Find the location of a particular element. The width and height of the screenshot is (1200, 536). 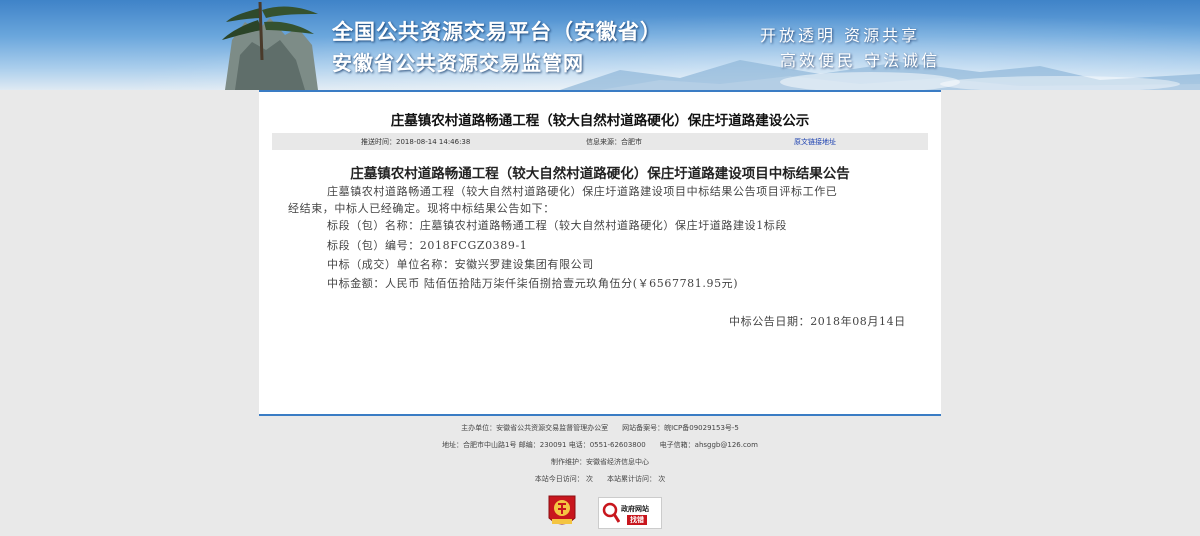

article-meta-bar: 推送时间：2018-08-14 14:46:38 信息来源：合肥市 原文链接地址 is located at coordinates (600, 141).